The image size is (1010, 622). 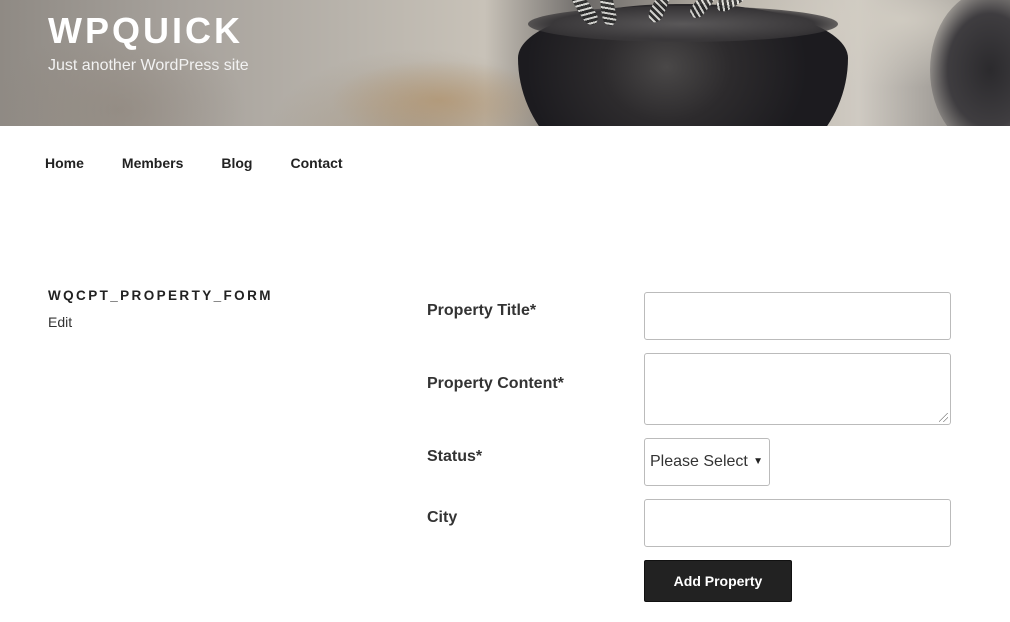 I want to click on entry-header: WQCPT_PROPERTY_FORM Edit, so click(x=160, y=309).